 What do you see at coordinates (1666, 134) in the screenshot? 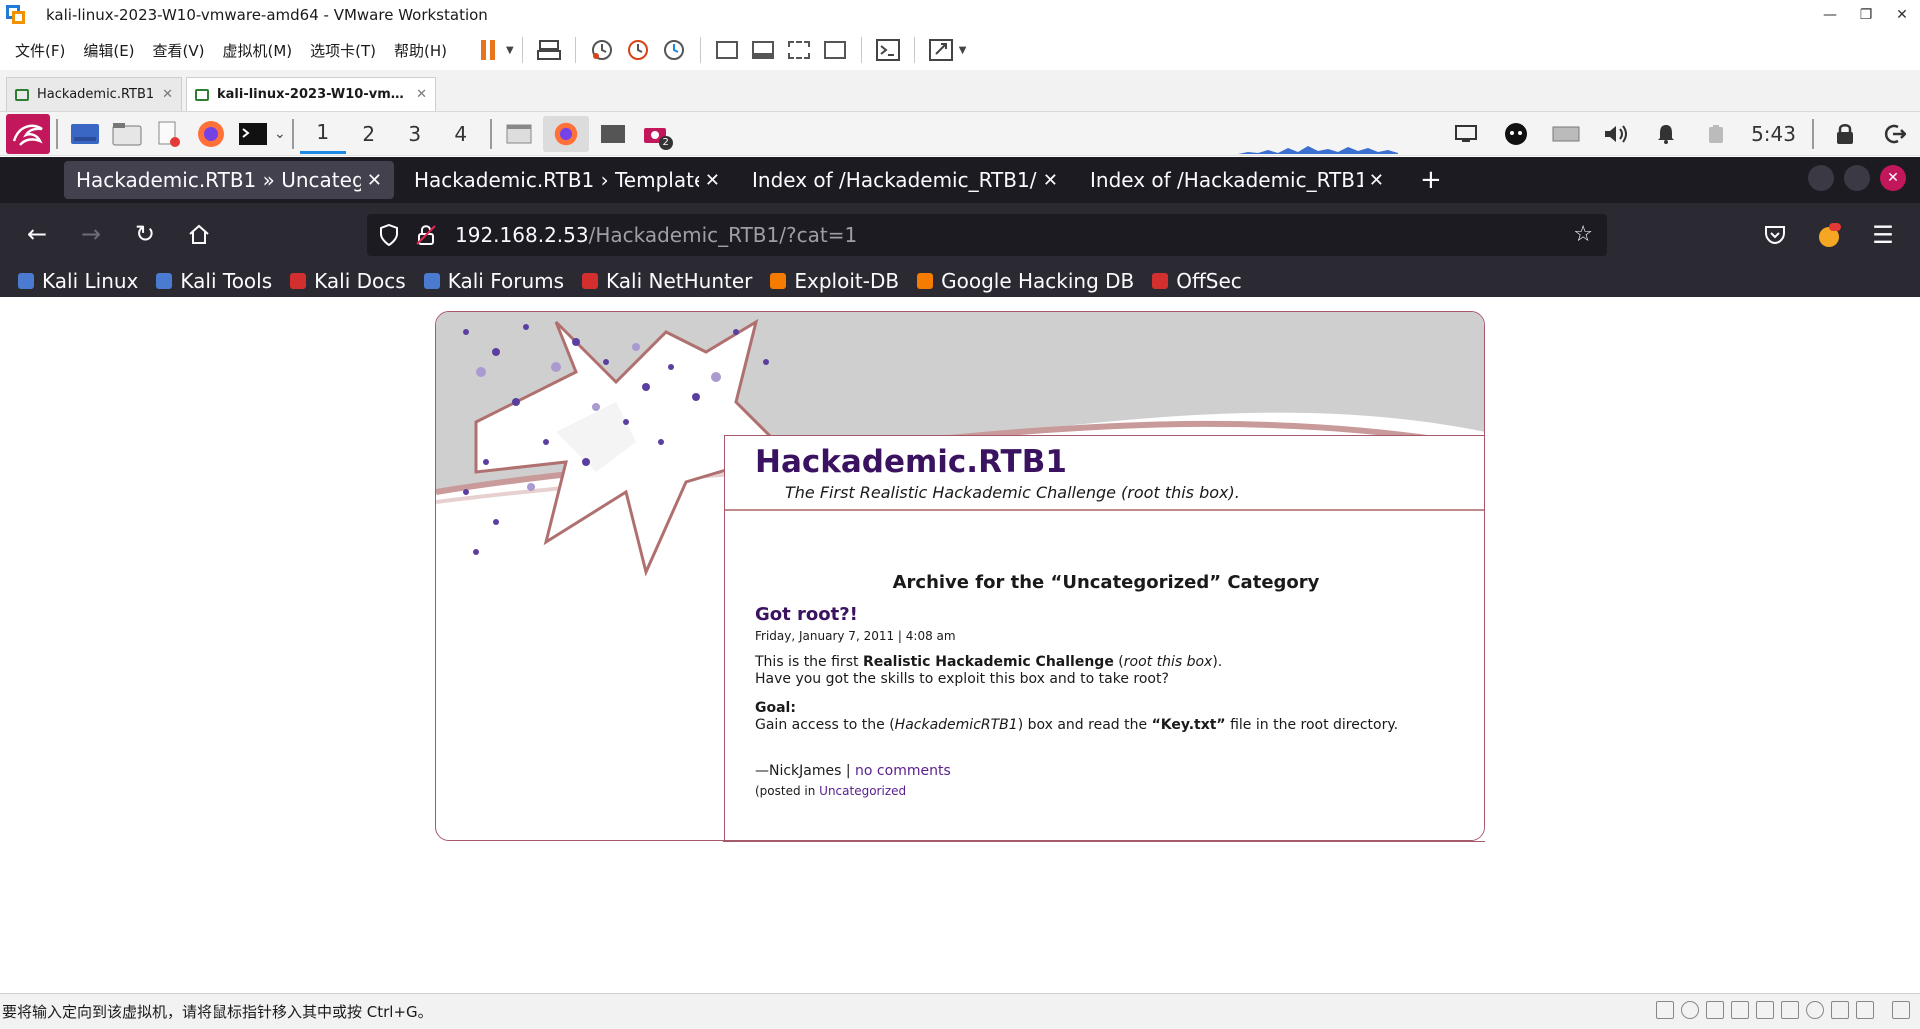
I see `notifications-icon` at bounding box center [1666, 134].